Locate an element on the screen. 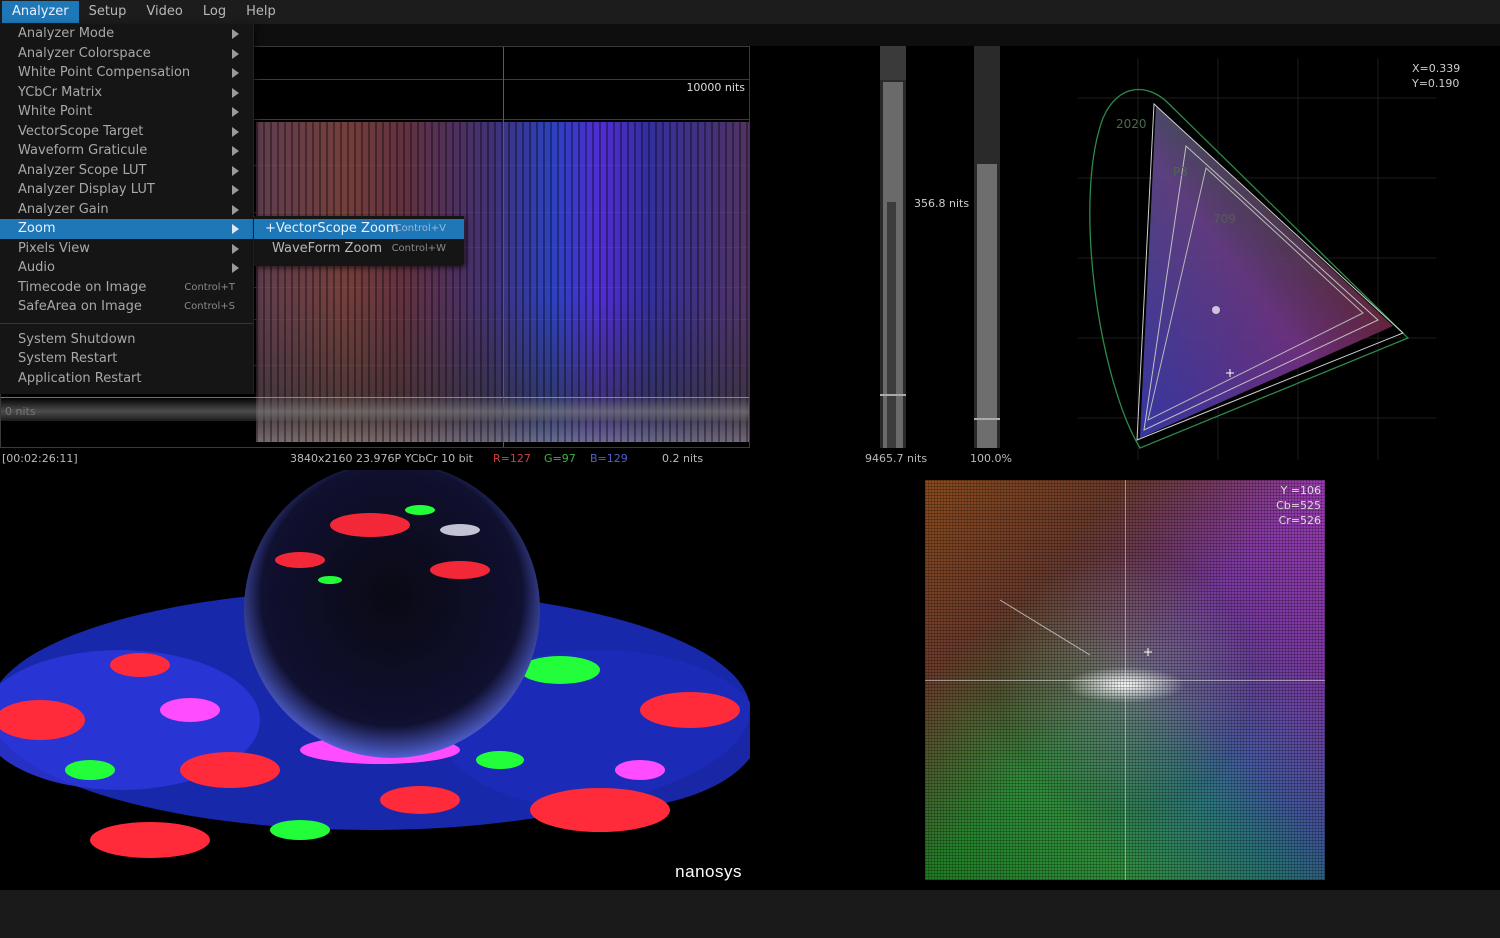  cie-y-readout: Y=0.190 is located at coordinates (1436, 83).